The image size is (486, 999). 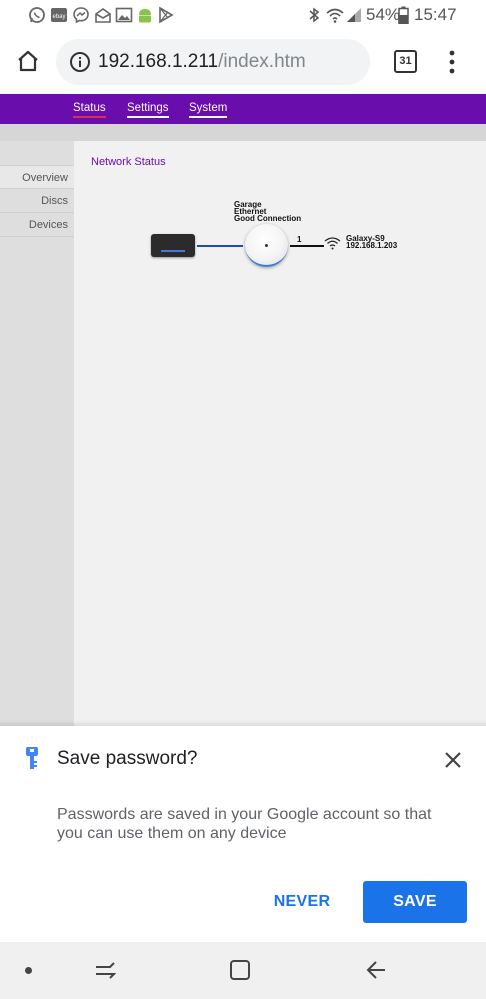 What do you see at coordinates (127, 758) in the screenshot?
I see `sheet-title: Save password?` at bounding box center [127, 758].